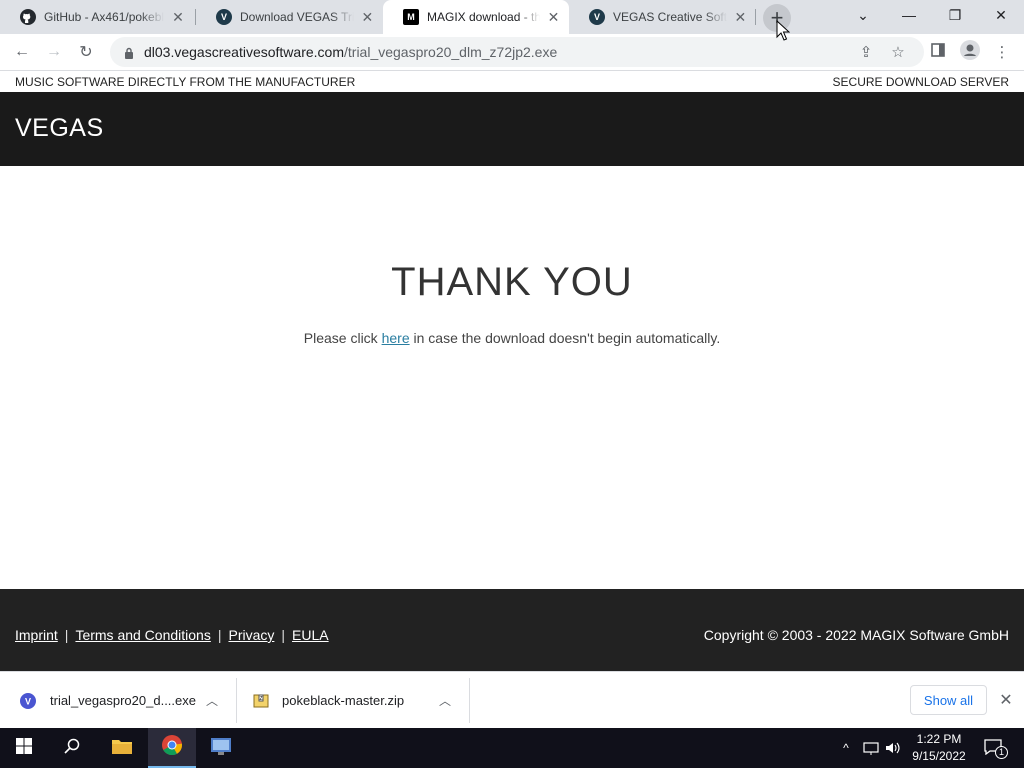  I want to click on download-filename: trial_vegaspro20_d....exe, so click(123, 700).